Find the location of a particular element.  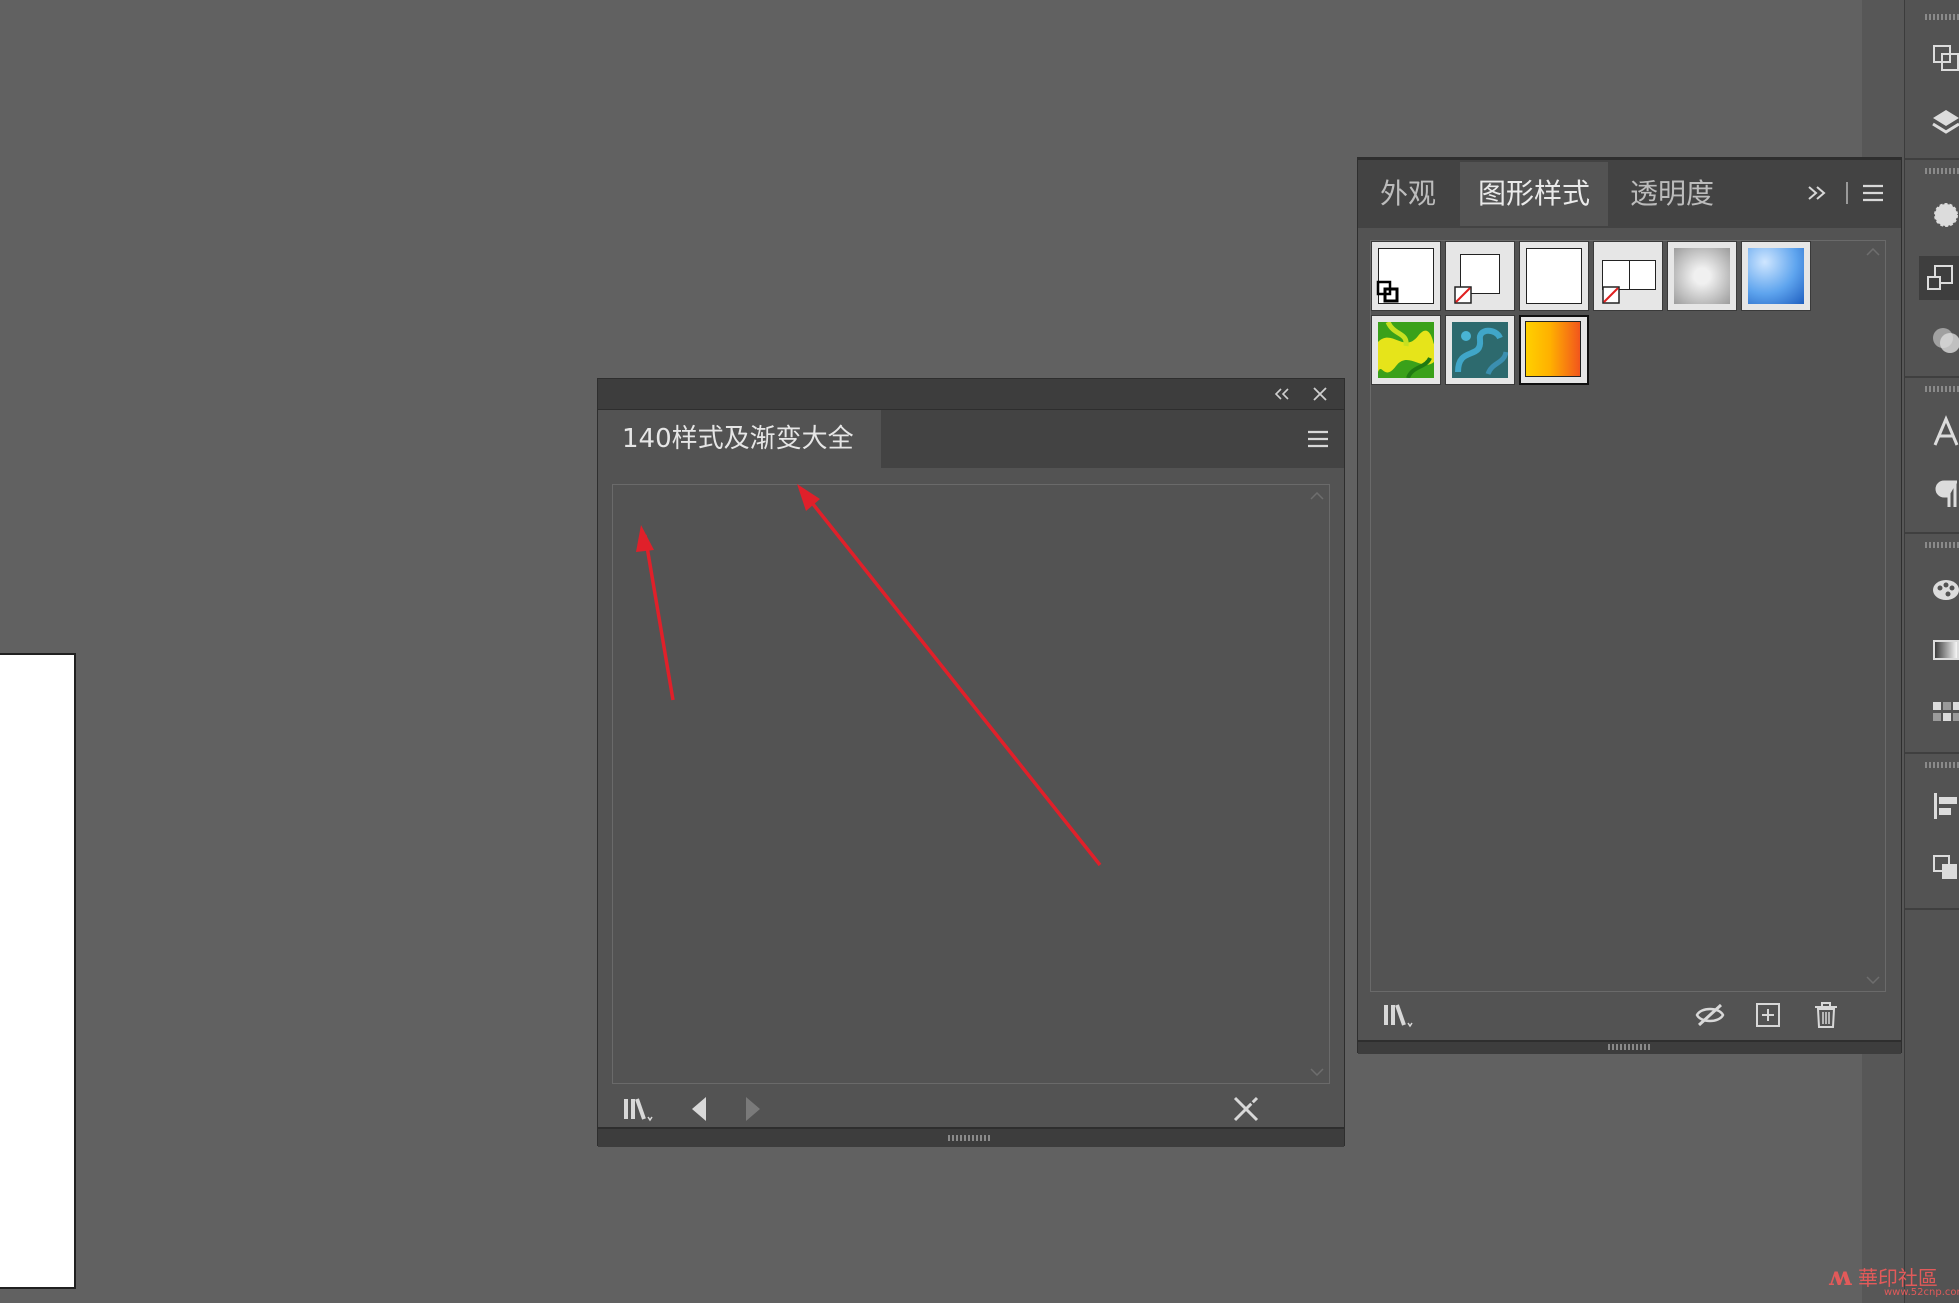

annotation-arrows is located at coordinates (869, 675).